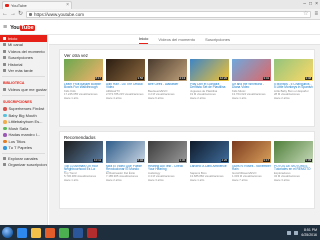 Image resolution: width=320 pixels, height=240 pixels. What do you see at coordinates (22, 115) in the screenshot?
I see `sidebar-item-label: Baby Big Mouth` at bounding box center [22, 115].